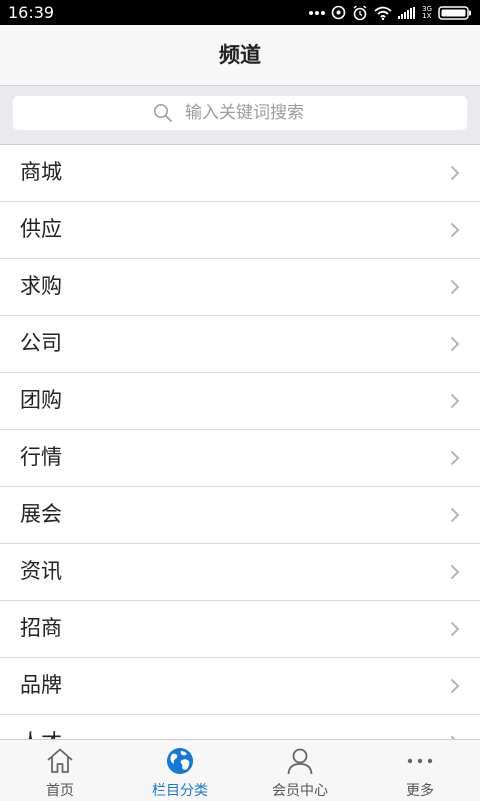 This screenshot has width=480, height=801. Describe the element at coordinates (41, 457) in the screenshot. I see `list-item-label: 行情` at that location.